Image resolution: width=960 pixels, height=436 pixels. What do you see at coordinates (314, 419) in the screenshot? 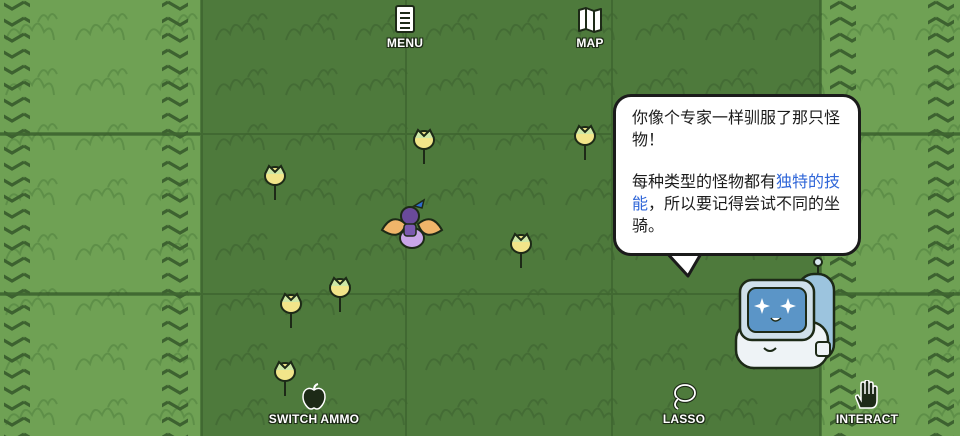
I see `switch-ammo-label: SWITCH AMMO` at bounding box center [314, 419].